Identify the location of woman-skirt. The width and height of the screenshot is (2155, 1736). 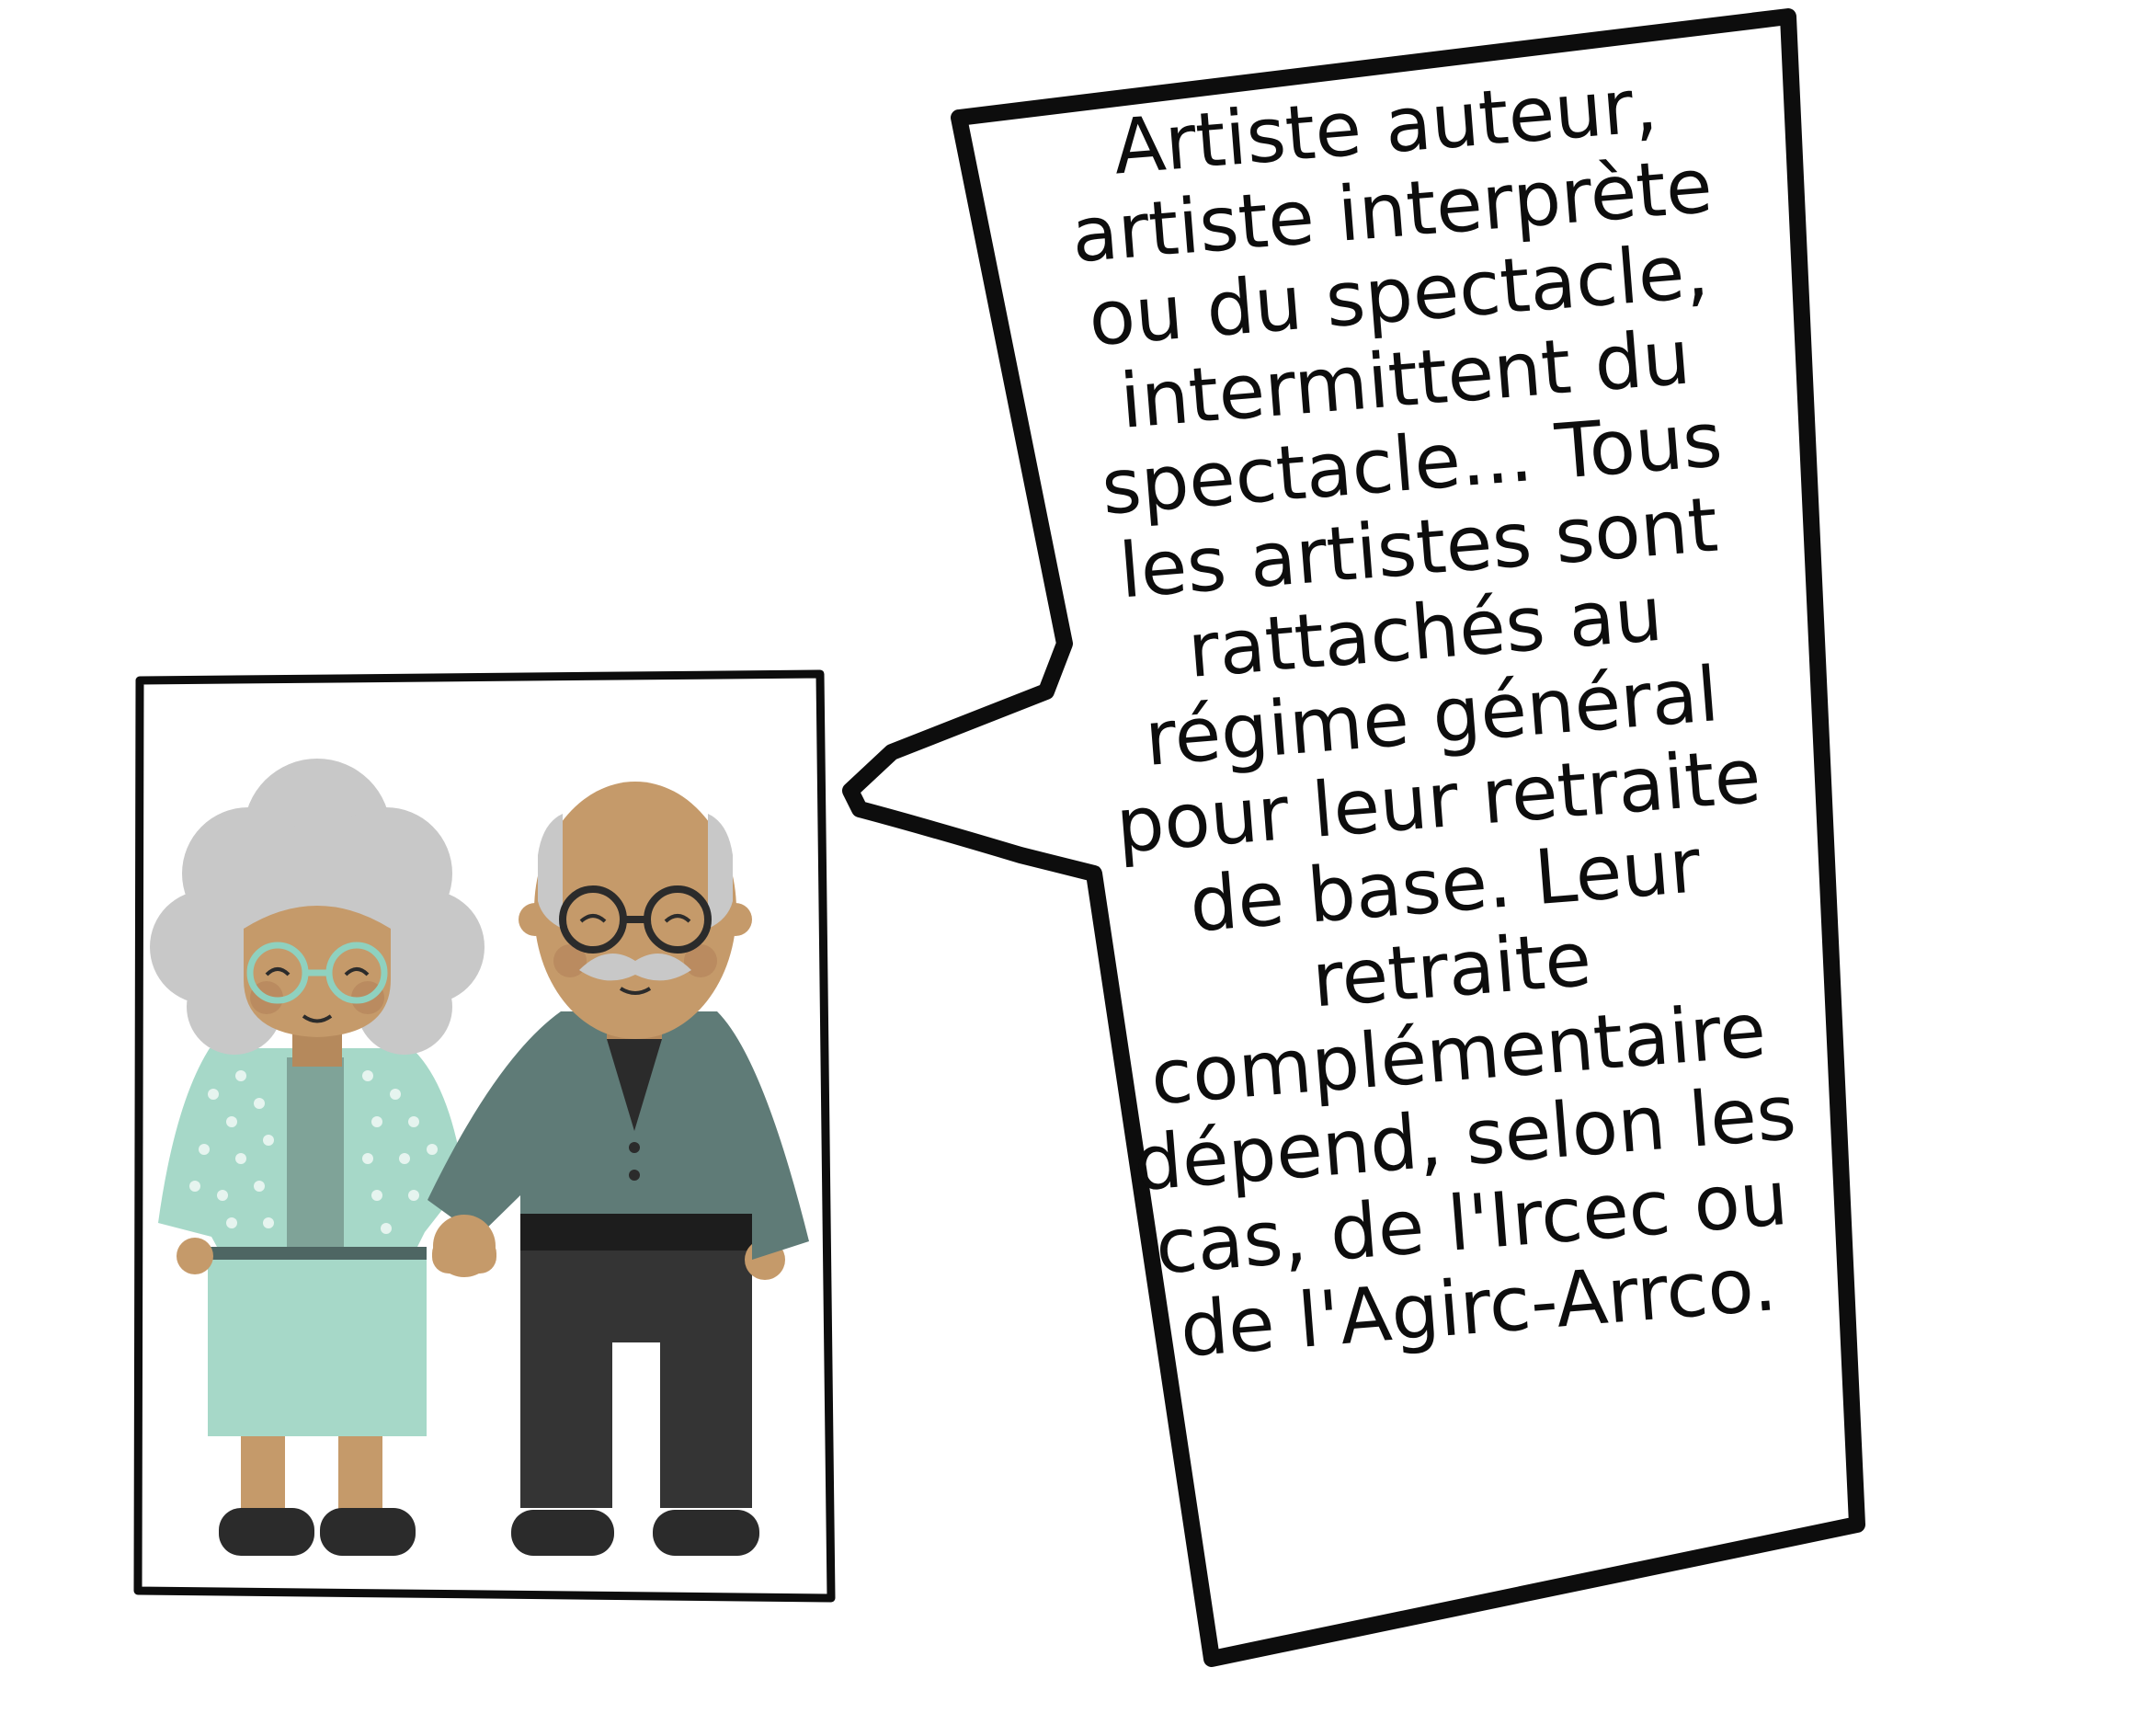
(317, 1345).